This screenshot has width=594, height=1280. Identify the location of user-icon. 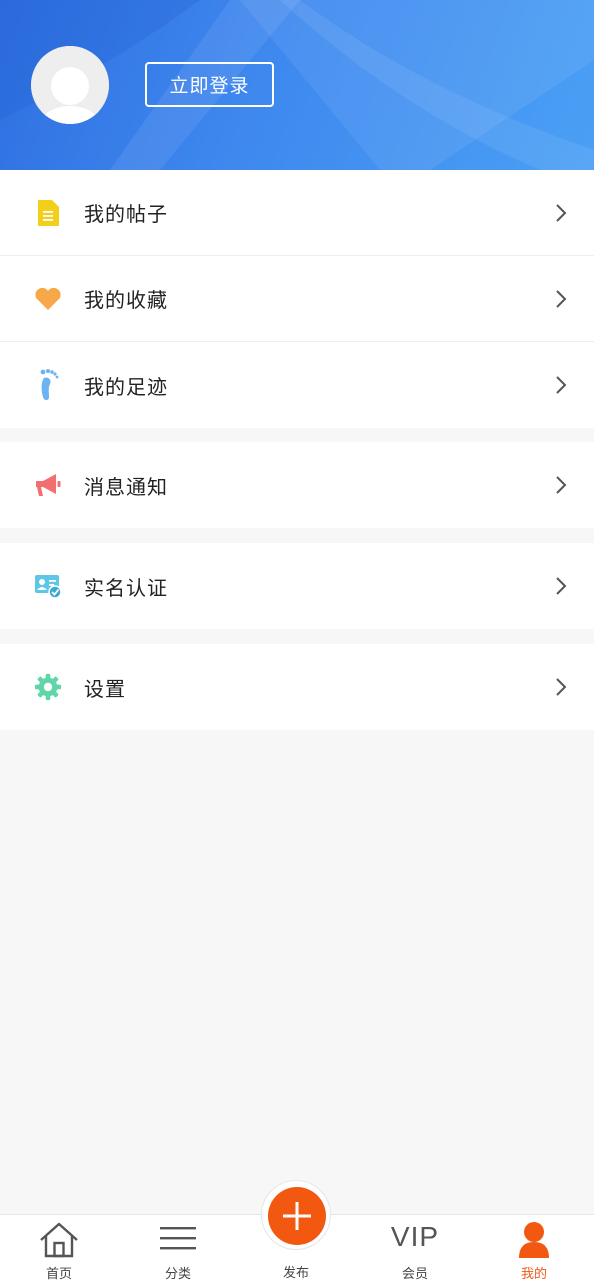
(534, 1240).